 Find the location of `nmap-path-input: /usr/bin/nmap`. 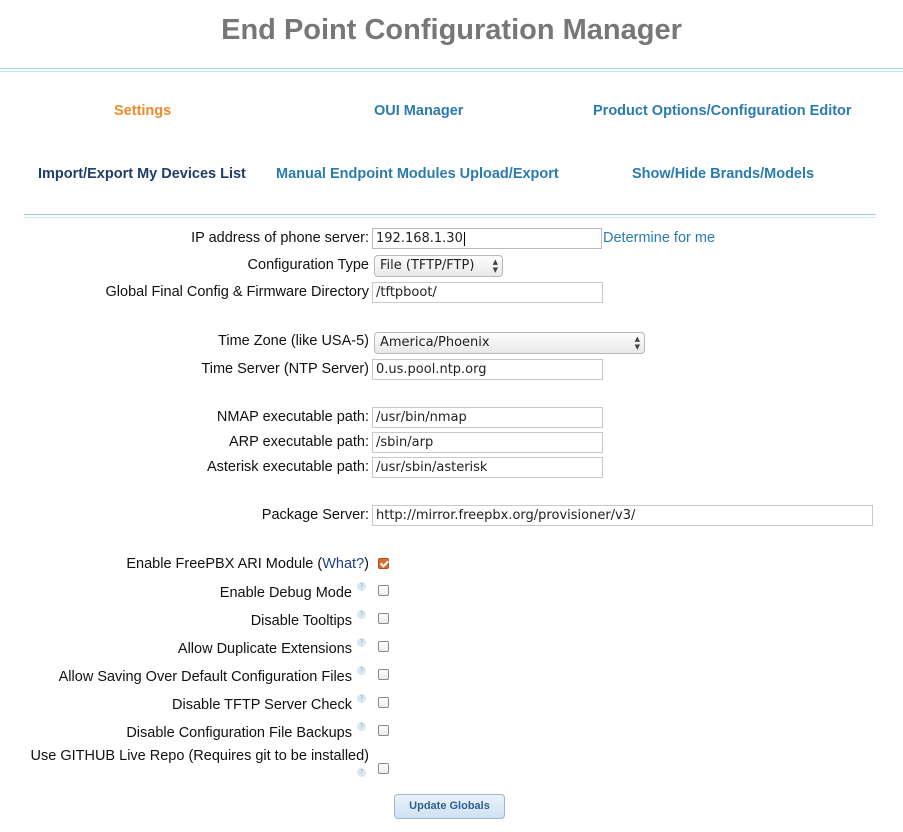

nmap-path-input: /usr/bin/nmap is located at coordinates (487, 417).